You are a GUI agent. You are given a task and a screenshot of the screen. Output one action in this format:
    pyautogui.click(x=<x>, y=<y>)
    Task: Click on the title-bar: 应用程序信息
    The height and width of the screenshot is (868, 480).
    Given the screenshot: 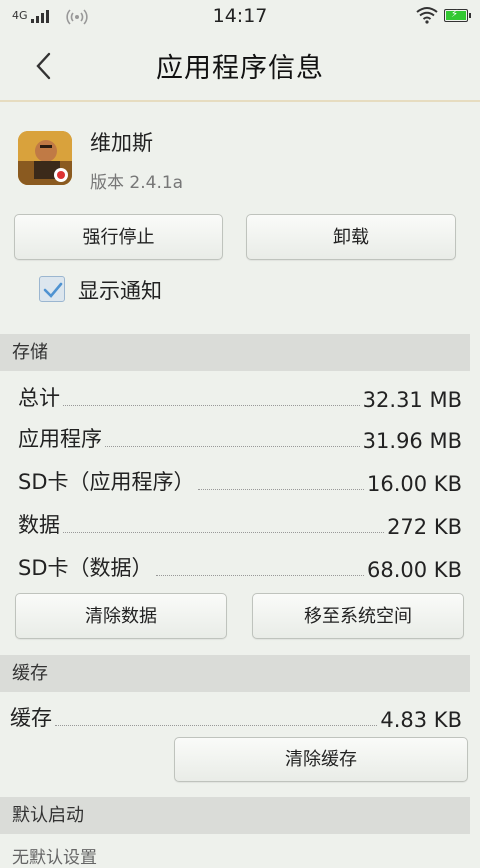 What is the action you would take?
    pyautogui.click(x=240, y=67)
    